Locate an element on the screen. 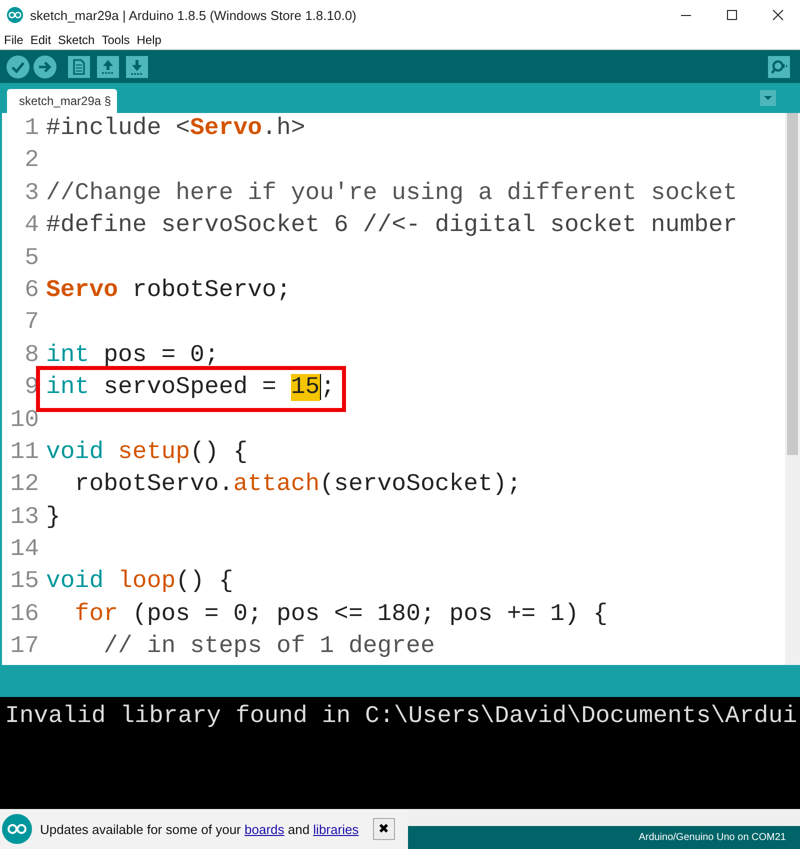 Image resolution: width=800 pixels, height=849 pixels. line-number: 2 is located at coordinates (31, 161).